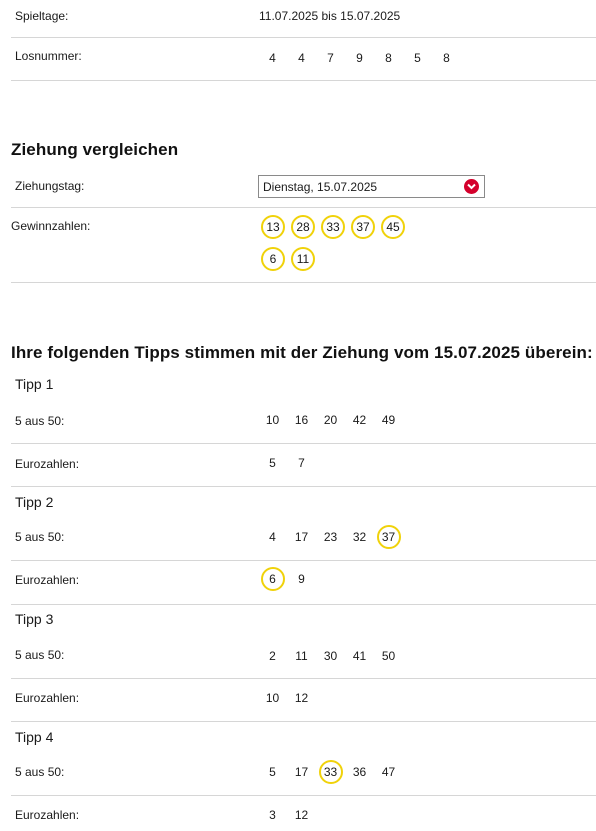 The image size is (596, 831). I want to click on winning-euro-number: 6, so click(273, 259).